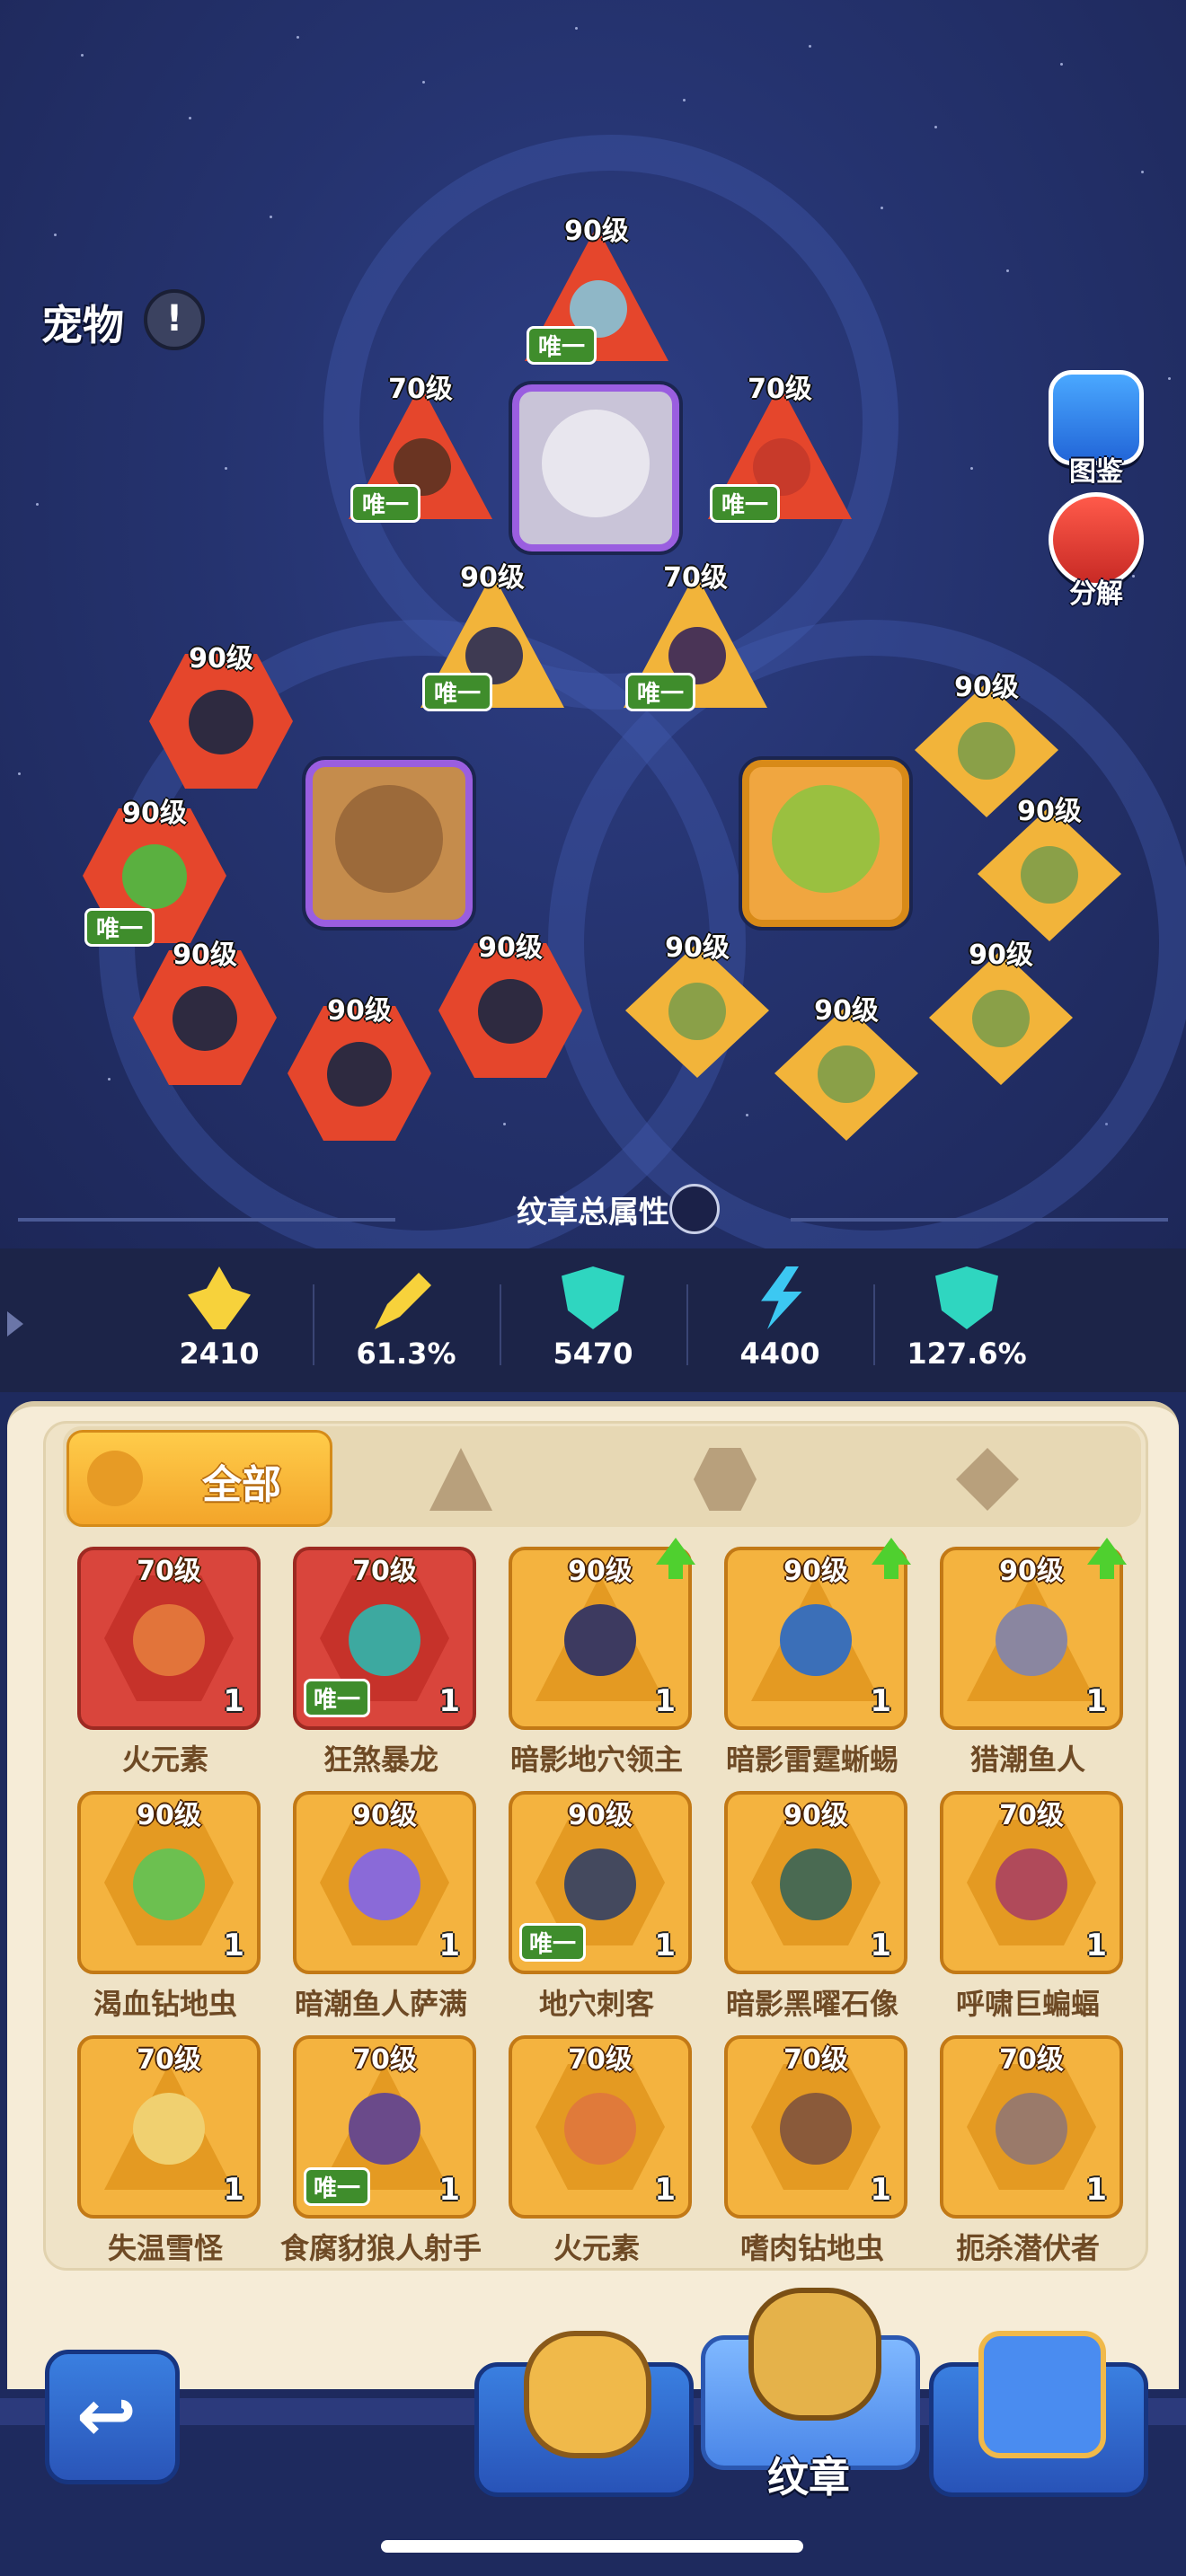 The width and height of the screenshot is (1186, 2576). What do you see at coordinates (384, 1815) in the screenshot?
I see `card-level: 90级` at bounding box center [384, 1815].